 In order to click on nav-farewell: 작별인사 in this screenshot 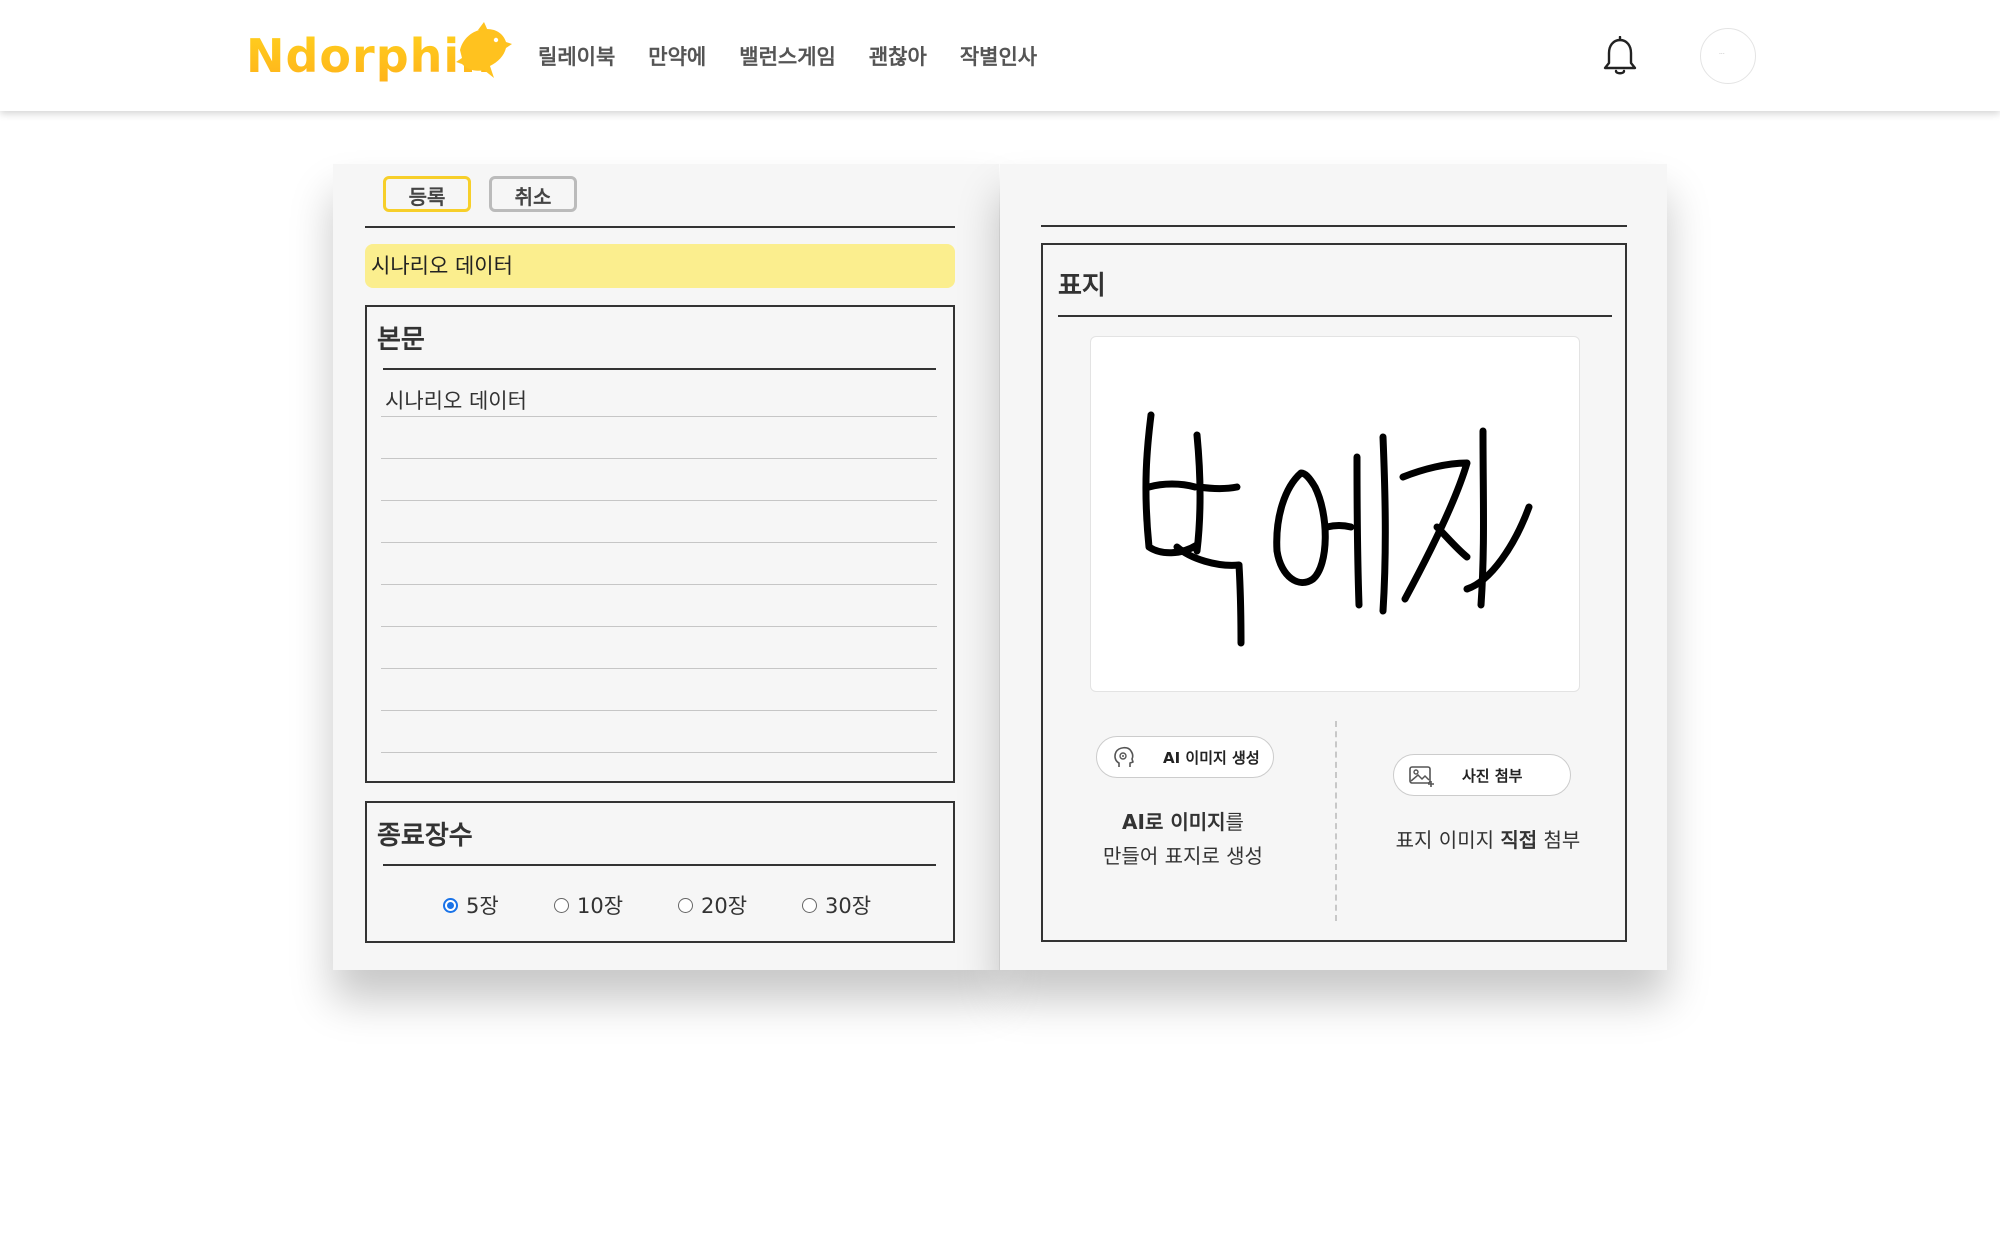, I will do `click(998, 56)`.